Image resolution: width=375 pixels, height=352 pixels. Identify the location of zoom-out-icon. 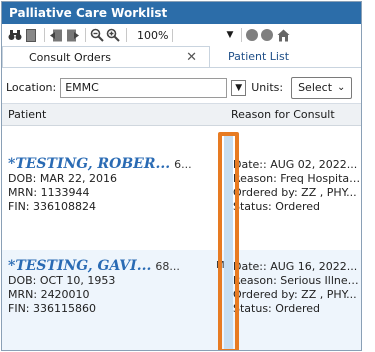
(97, 35).